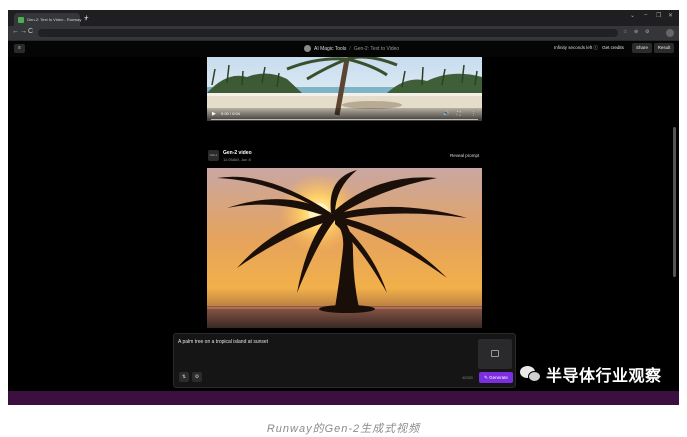 The height and width of the screenshot is (437, 687). I want to click on wechat-watermark: 半导体行业观察, so click(591, 374).